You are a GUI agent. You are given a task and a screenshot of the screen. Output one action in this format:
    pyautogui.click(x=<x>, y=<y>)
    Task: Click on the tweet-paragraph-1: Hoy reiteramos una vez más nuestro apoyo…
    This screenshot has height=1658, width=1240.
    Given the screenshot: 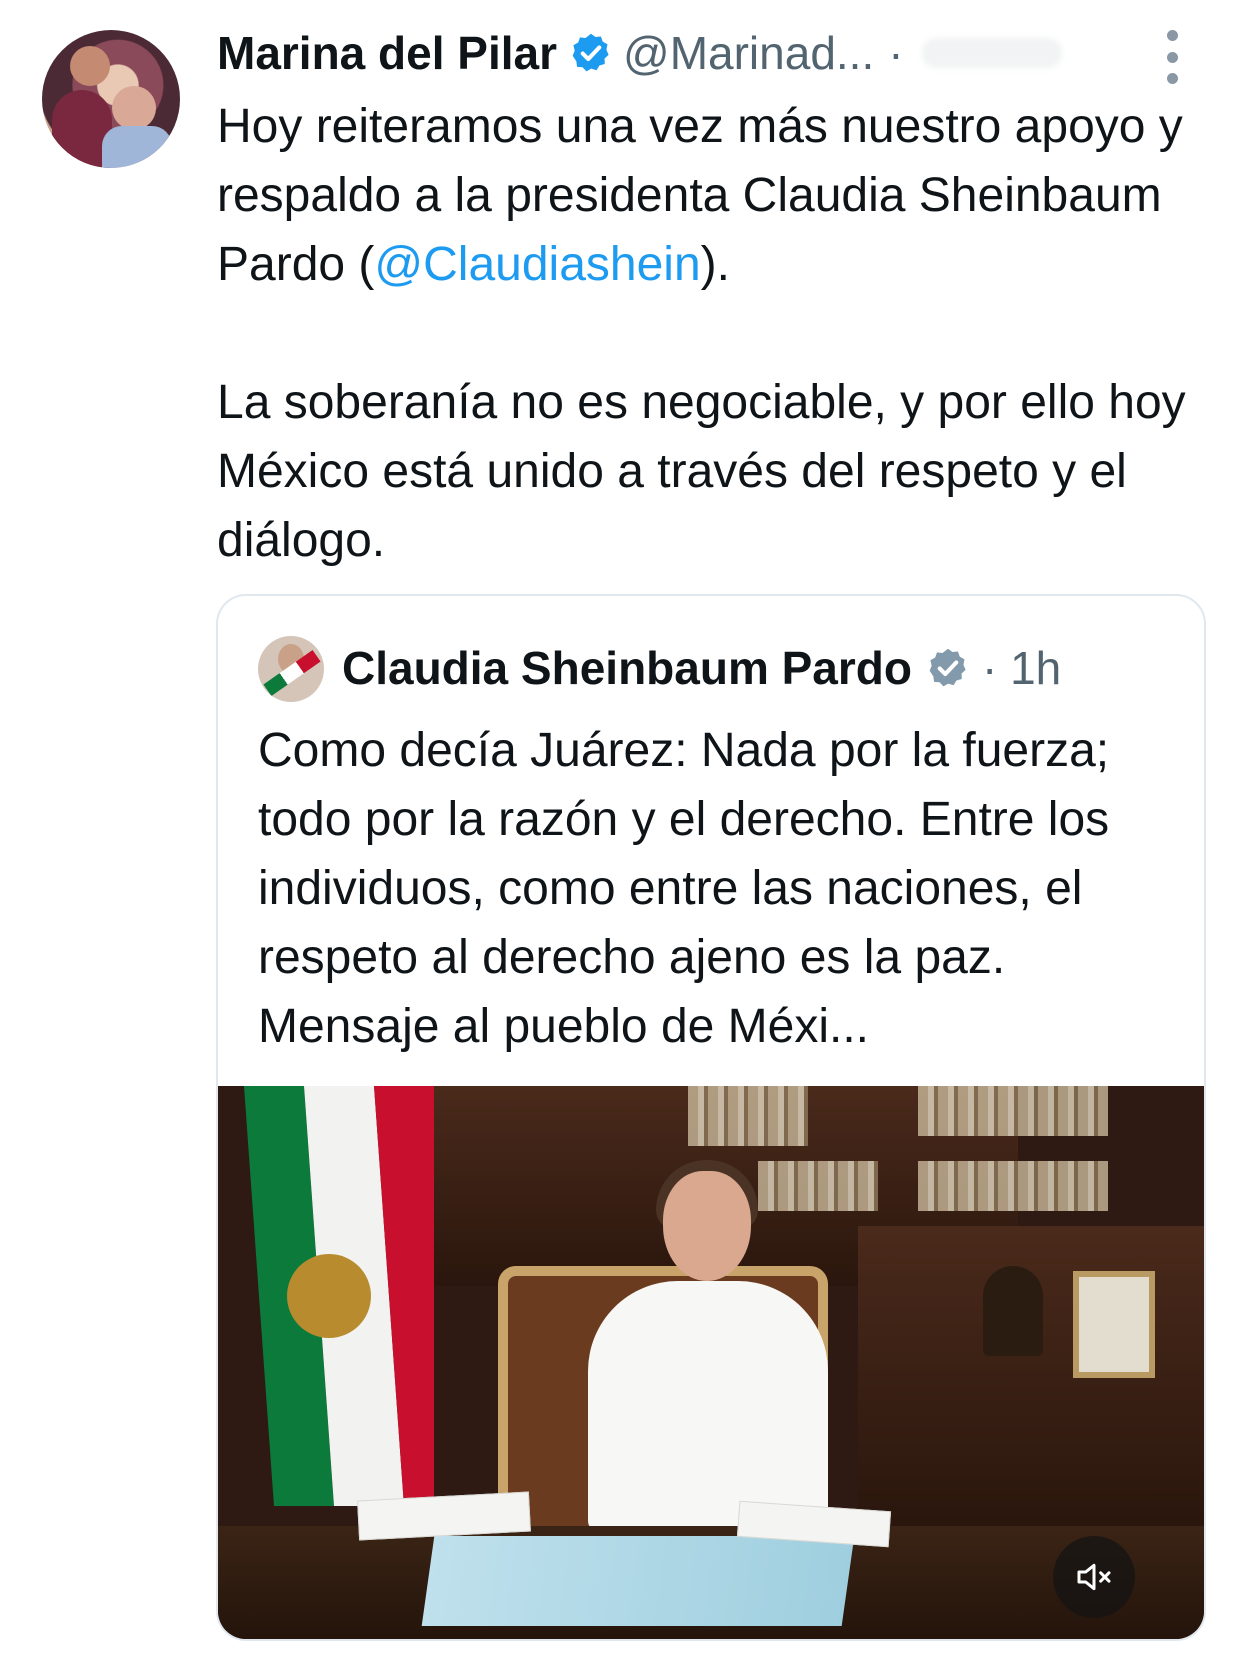 What is the action you would take?
    pyautogui.click(x=717, y=195)
    